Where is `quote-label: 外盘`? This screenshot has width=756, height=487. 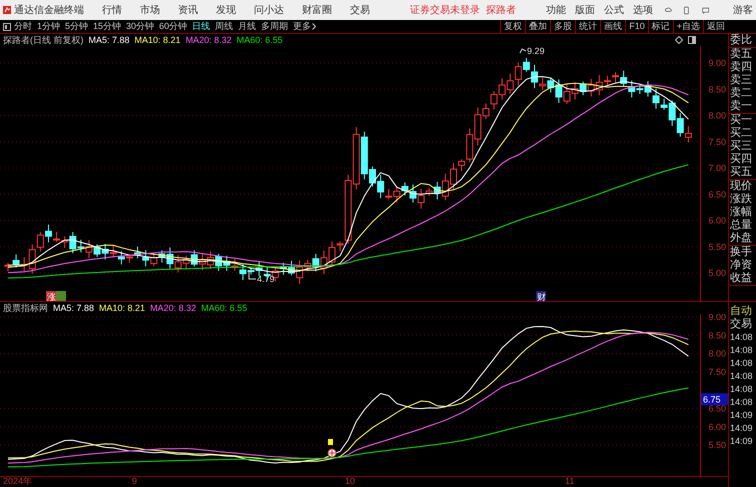
quote-label: 外盘 is located at coordinates (741, 238).